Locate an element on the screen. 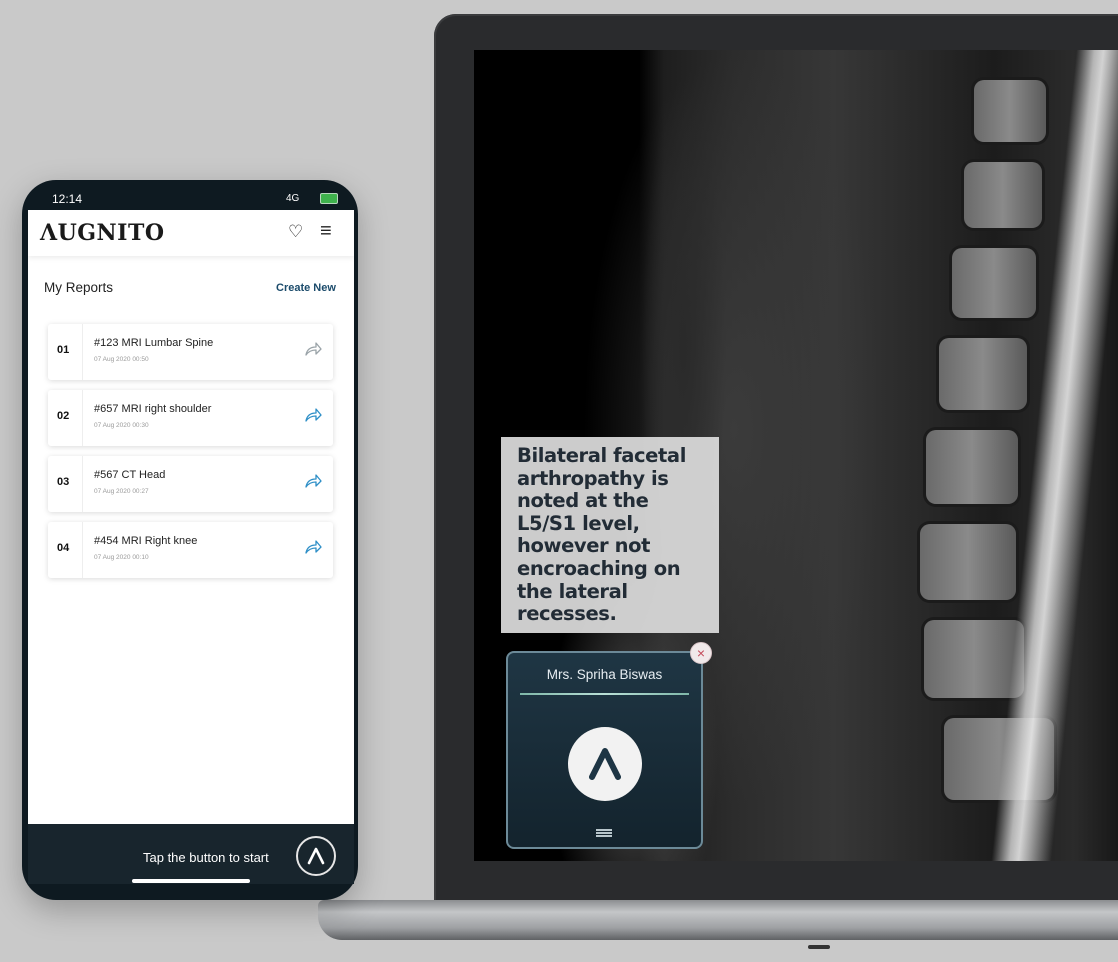  start-hint: Tap the button to start is located at coordinates (206, 857).